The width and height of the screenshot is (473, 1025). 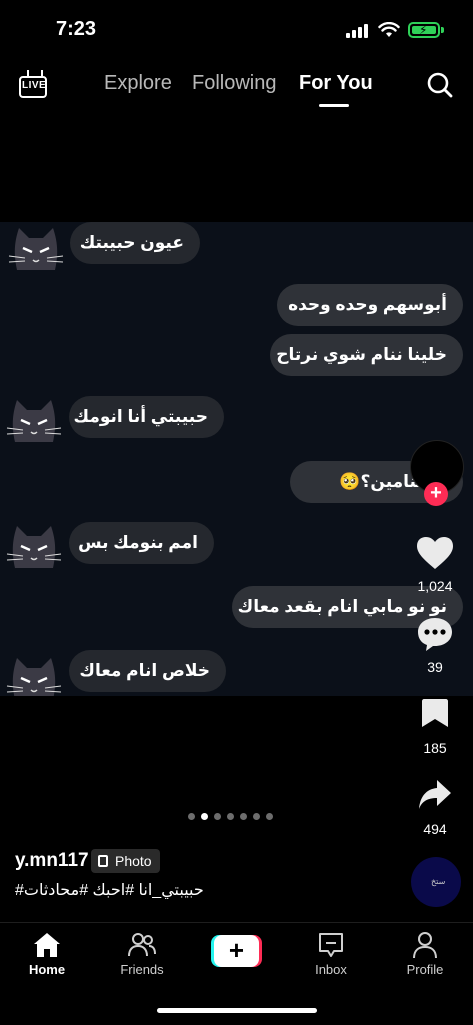 I want to click on nav-home: Home, so click(x=47, y=954).